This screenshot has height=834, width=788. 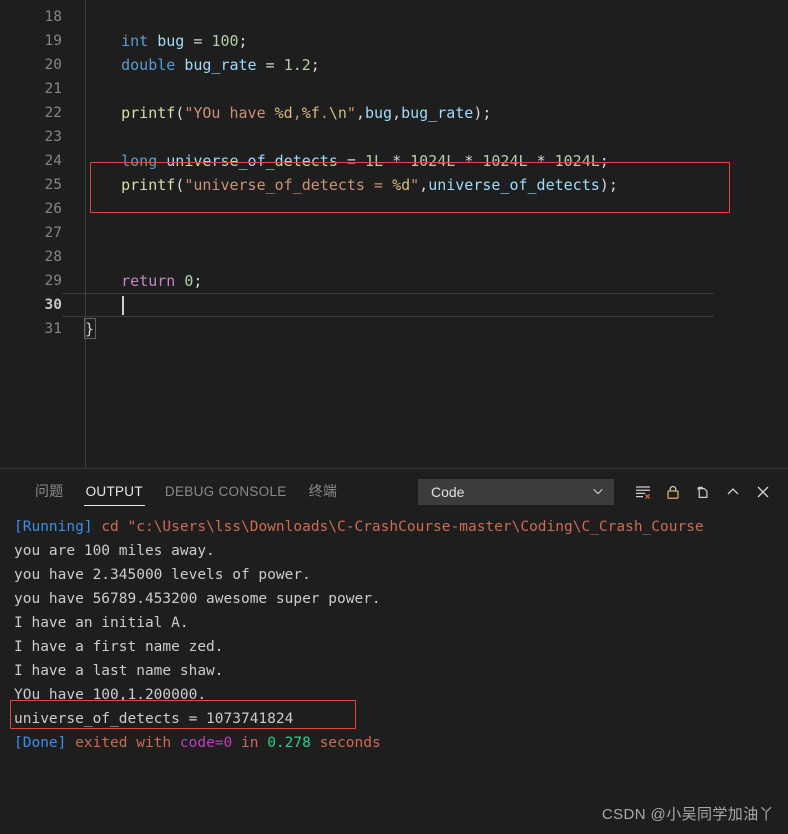 I want to click on line-number: 30, so click(x=53, y=305).